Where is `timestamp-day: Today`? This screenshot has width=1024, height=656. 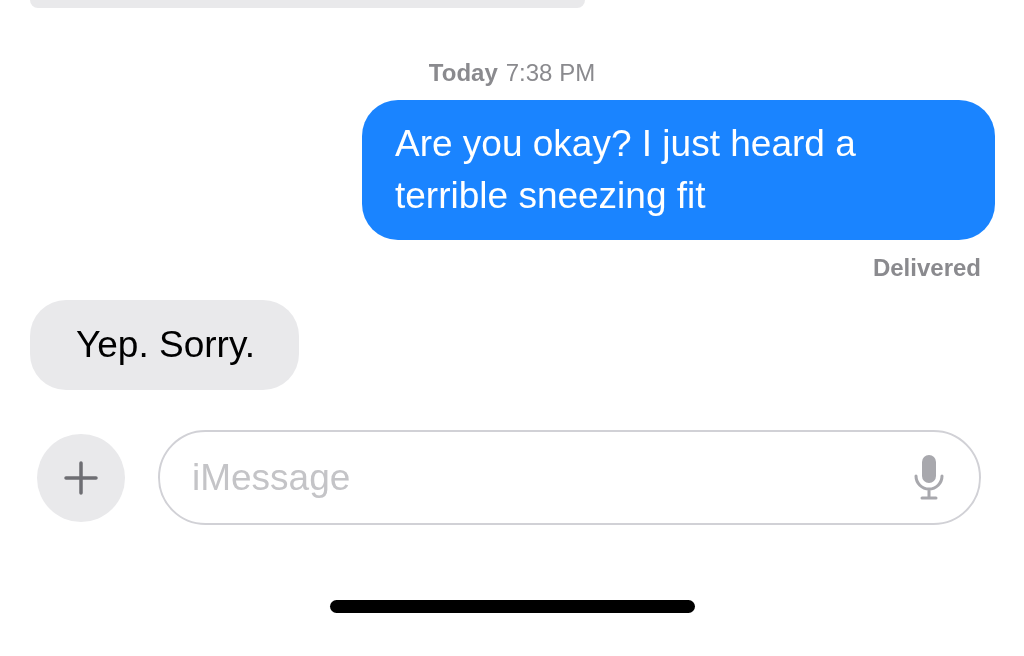 timestamp-day: Today is located at coordinates (463, 73).